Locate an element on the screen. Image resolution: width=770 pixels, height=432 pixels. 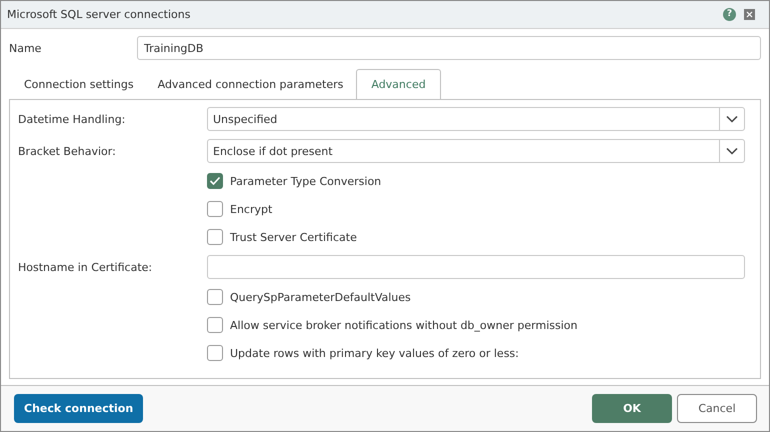
ok-button: OK is located at coordinates (632, 408).